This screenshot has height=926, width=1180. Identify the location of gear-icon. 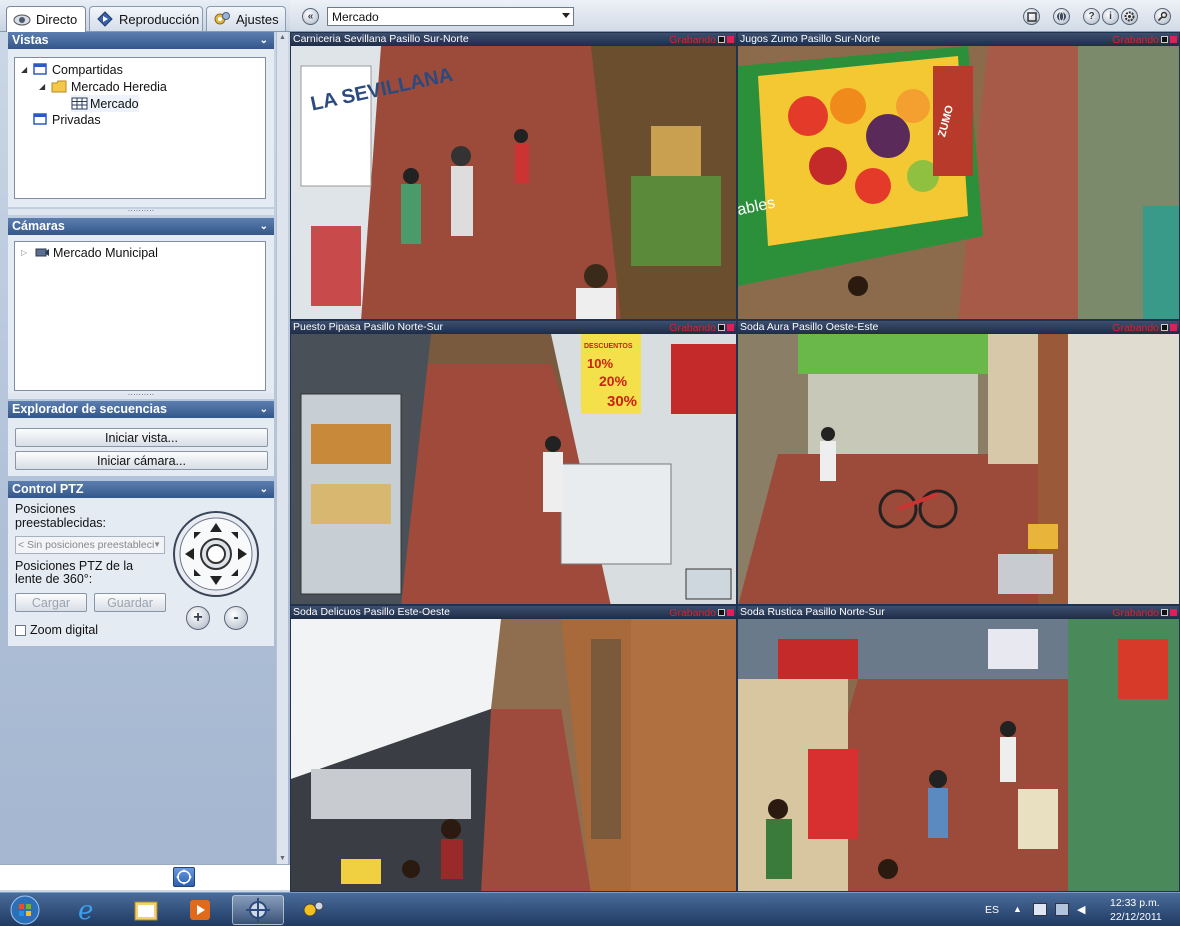
(1129, 16).